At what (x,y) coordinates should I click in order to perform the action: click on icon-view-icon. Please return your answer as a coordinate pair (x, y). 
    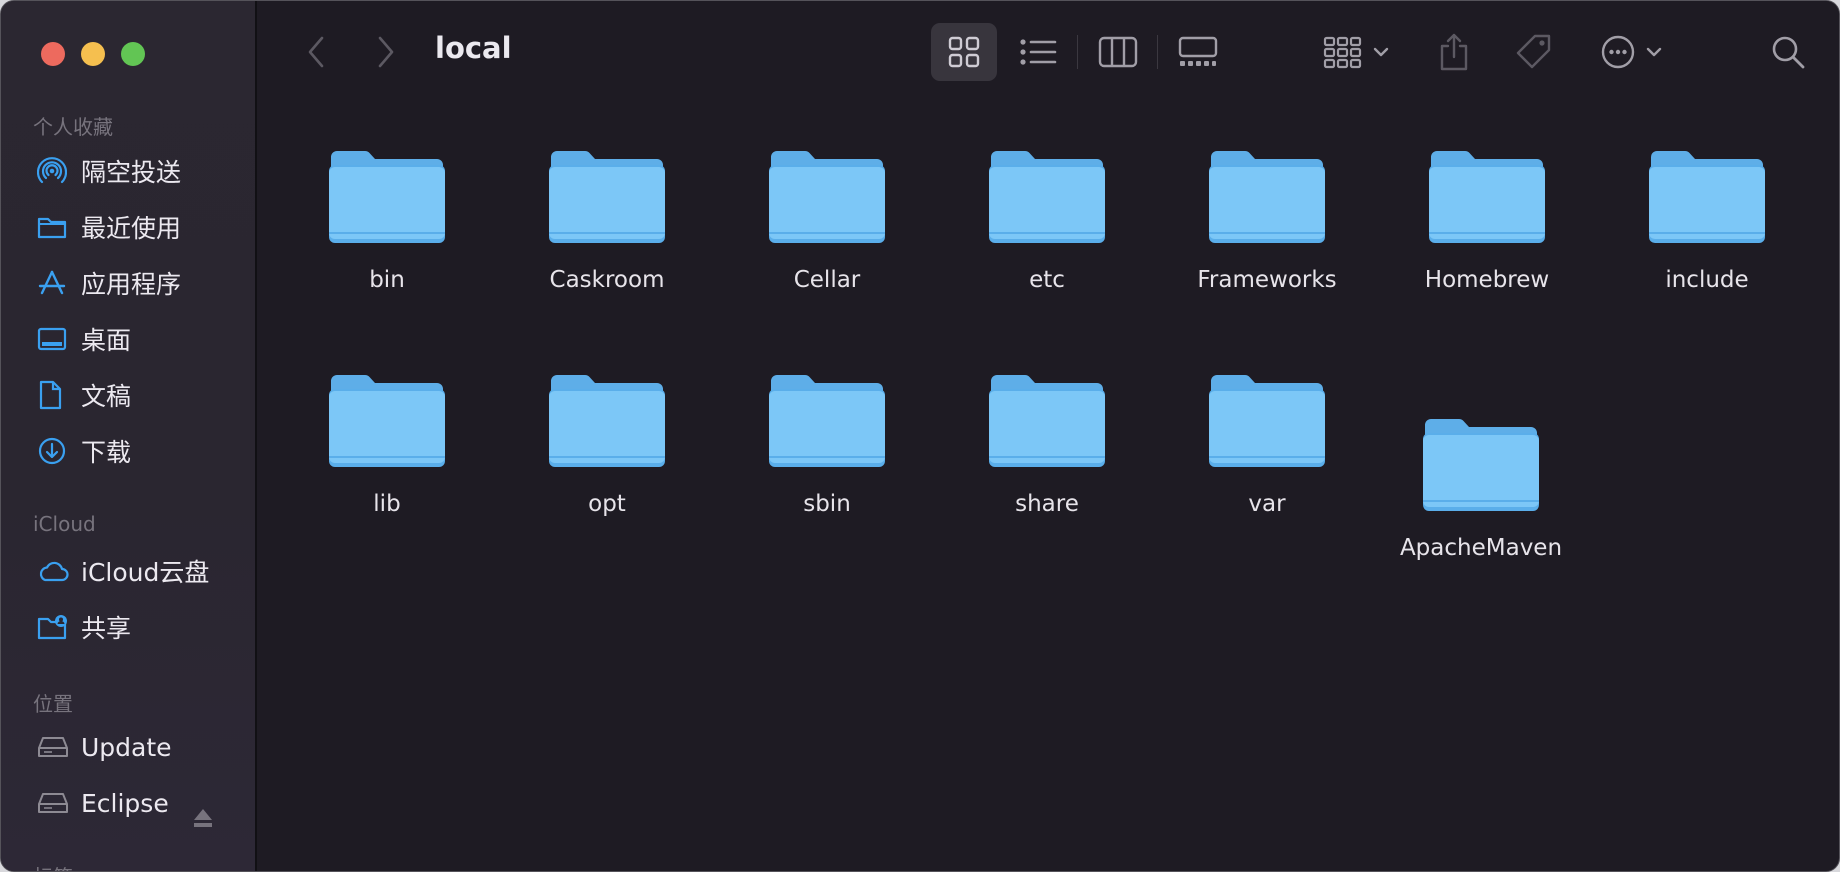
    Looking at the image, I should click on (964, 52).